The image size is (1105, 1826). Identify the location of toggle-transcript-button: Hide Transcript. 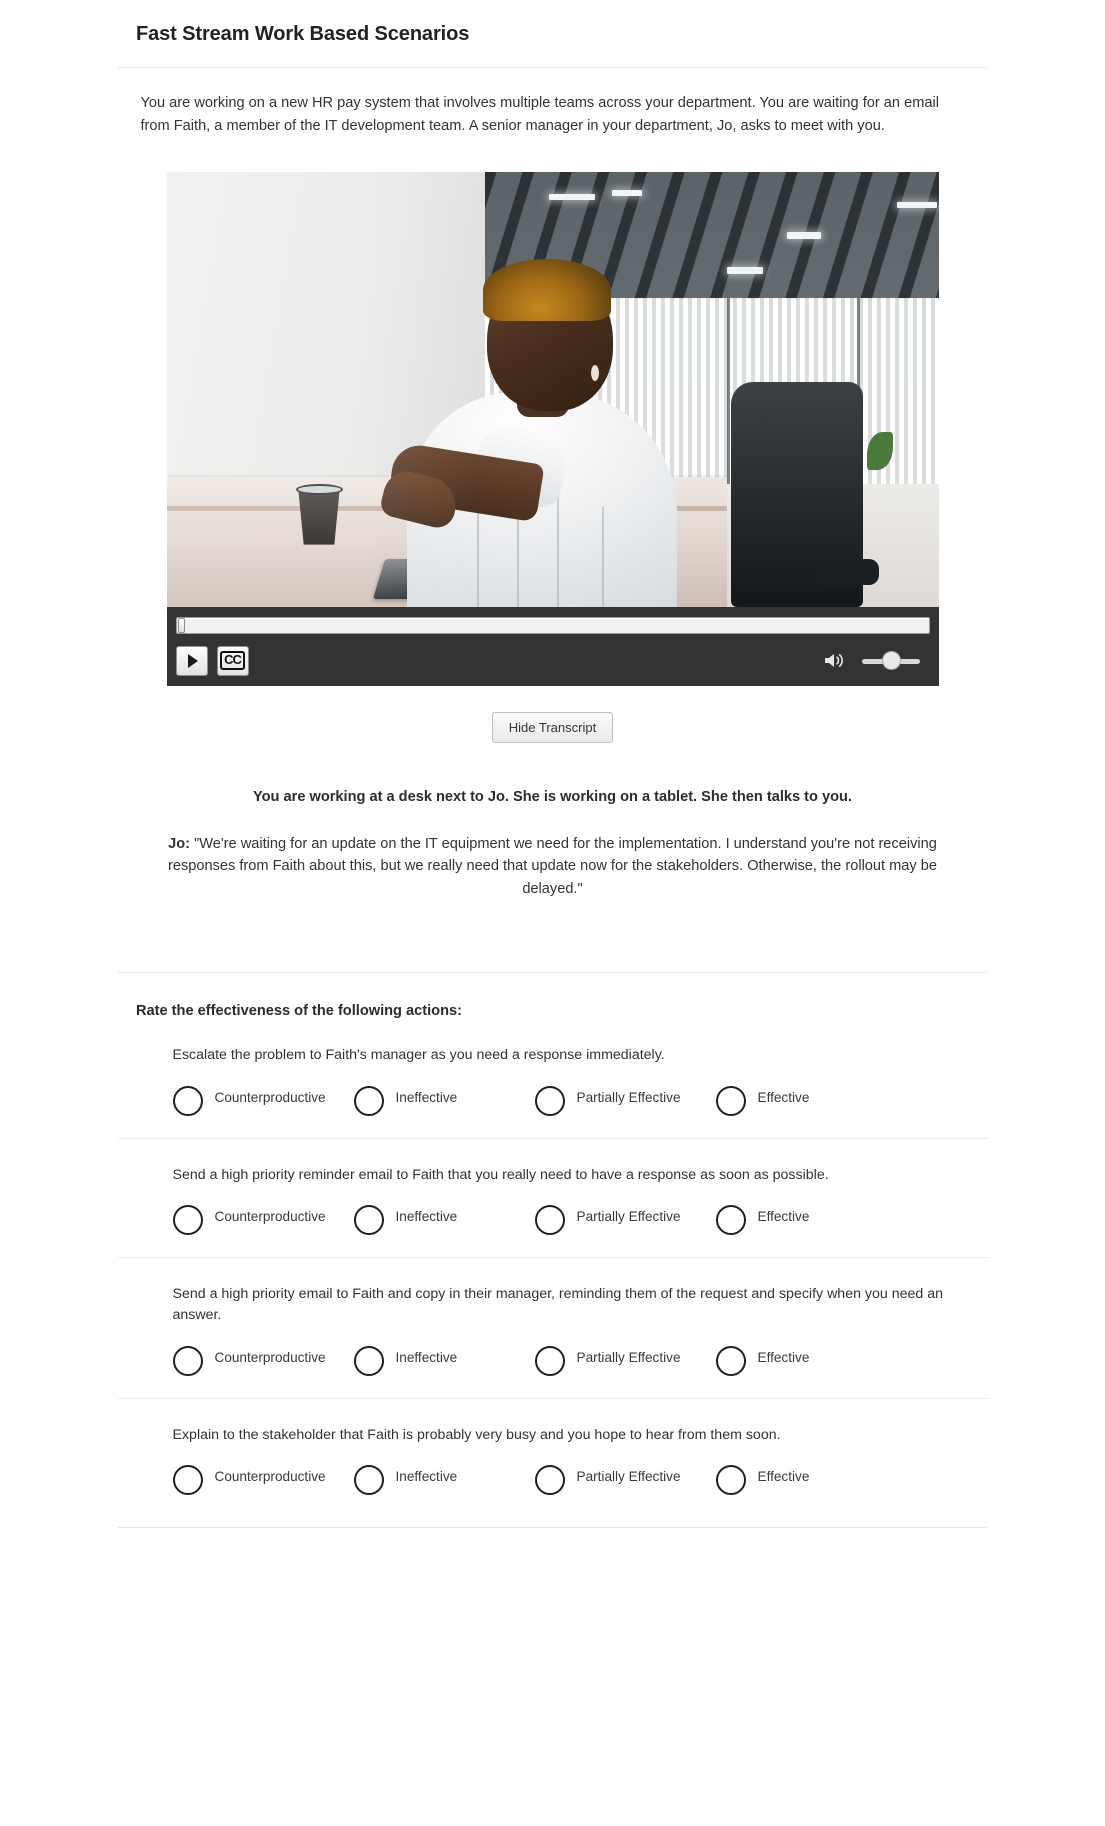
(552, 727).